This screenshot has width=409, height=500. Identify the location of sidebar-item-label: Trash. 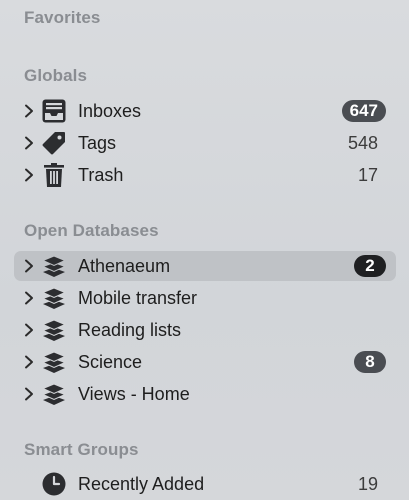
(101, 174).